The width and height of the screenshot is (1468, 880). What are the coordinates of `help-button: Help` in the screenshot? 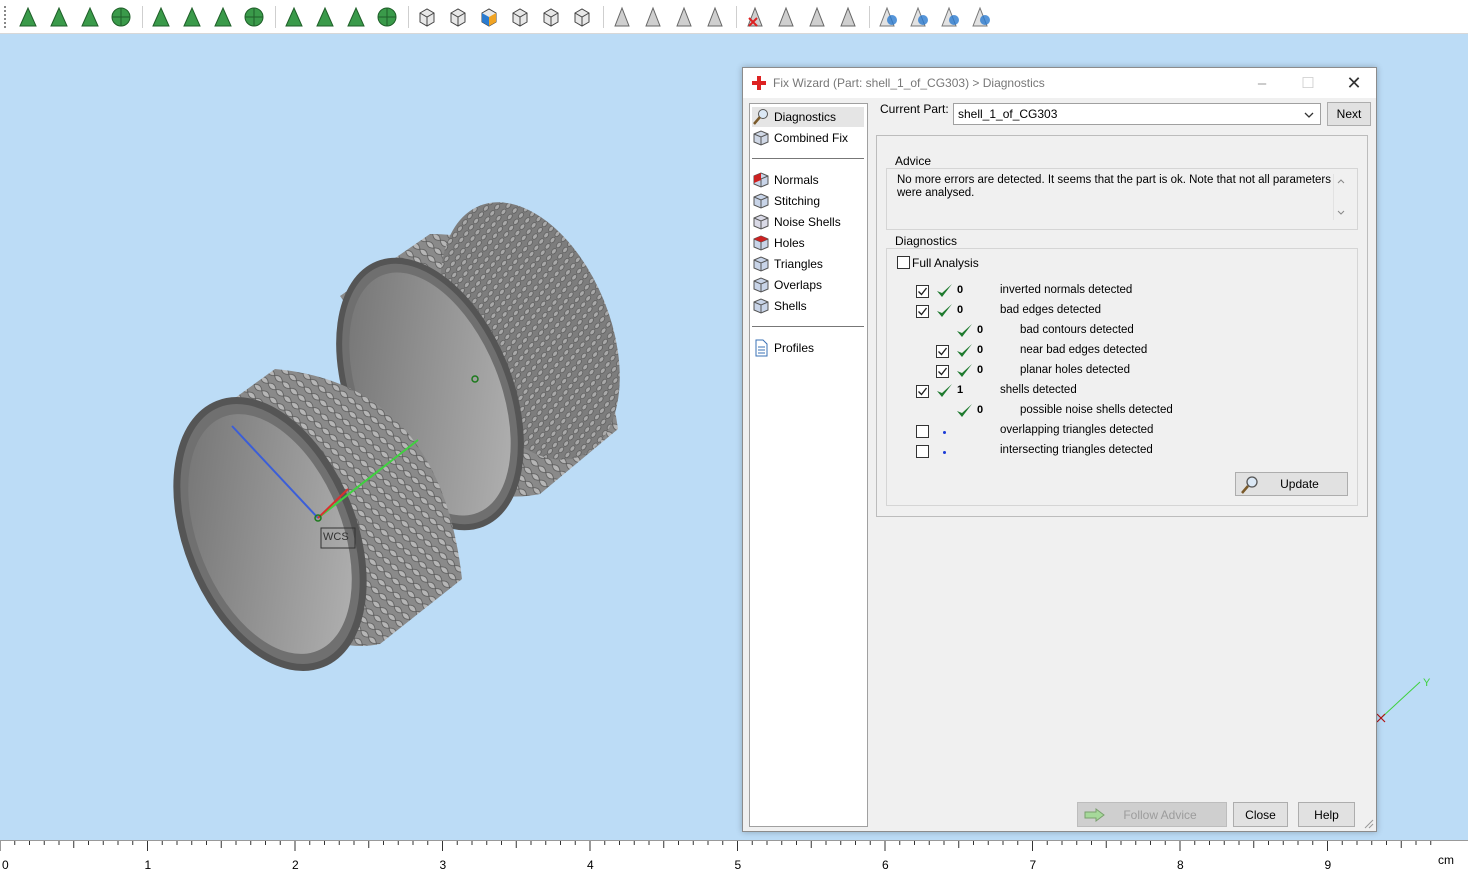 It's located at (1326, 814).